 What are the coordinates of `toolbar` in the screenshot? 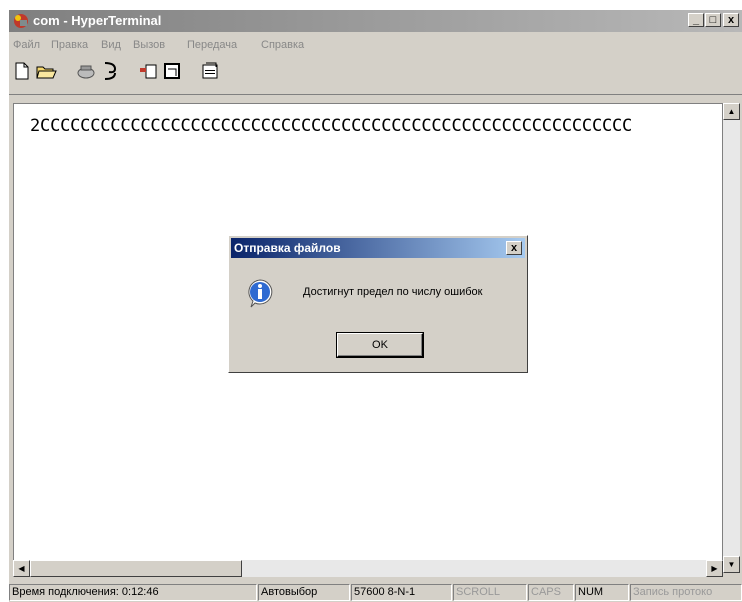 It's located at (375, 71).